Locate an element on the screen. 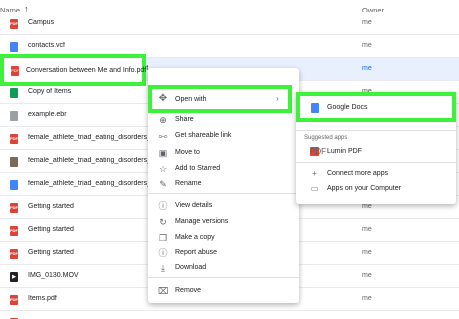  context-menu-item: ↻ Manage versions is located at coordinates (223, 222).